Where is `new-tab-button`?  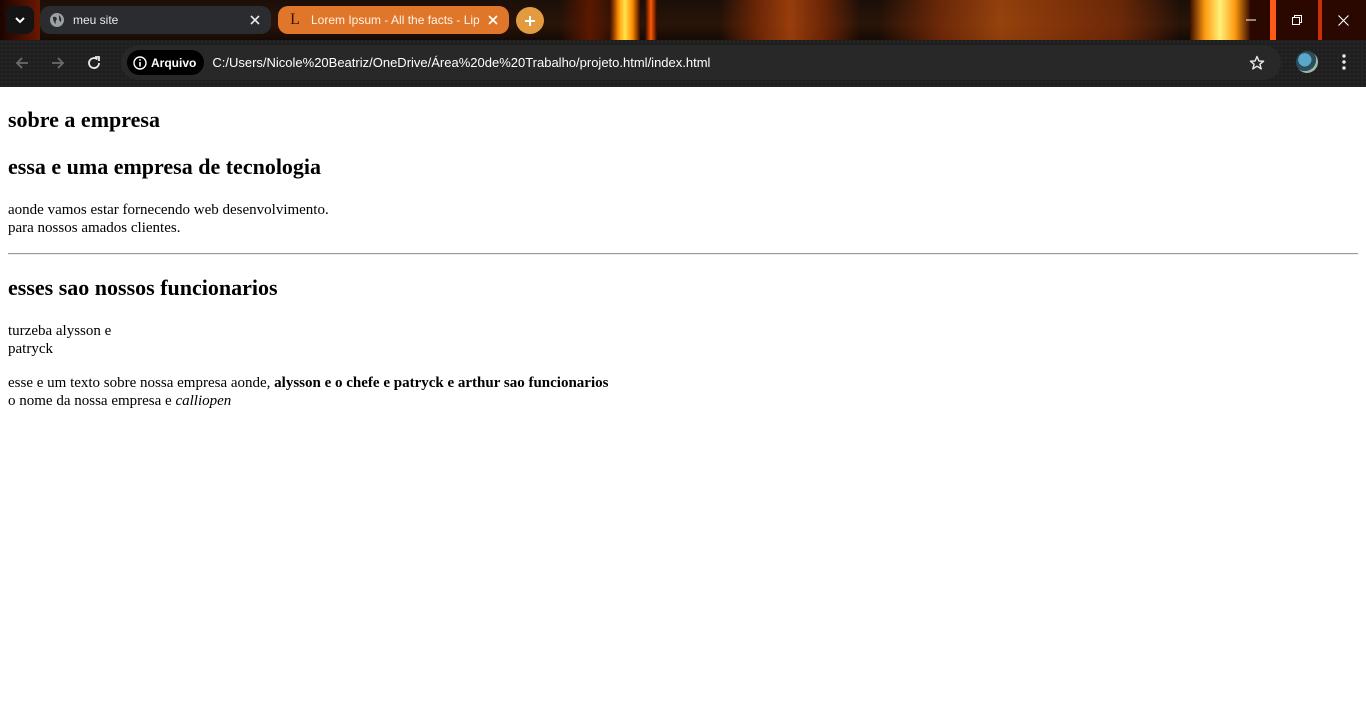
new-tab-button is located at coordinates (530, 20).